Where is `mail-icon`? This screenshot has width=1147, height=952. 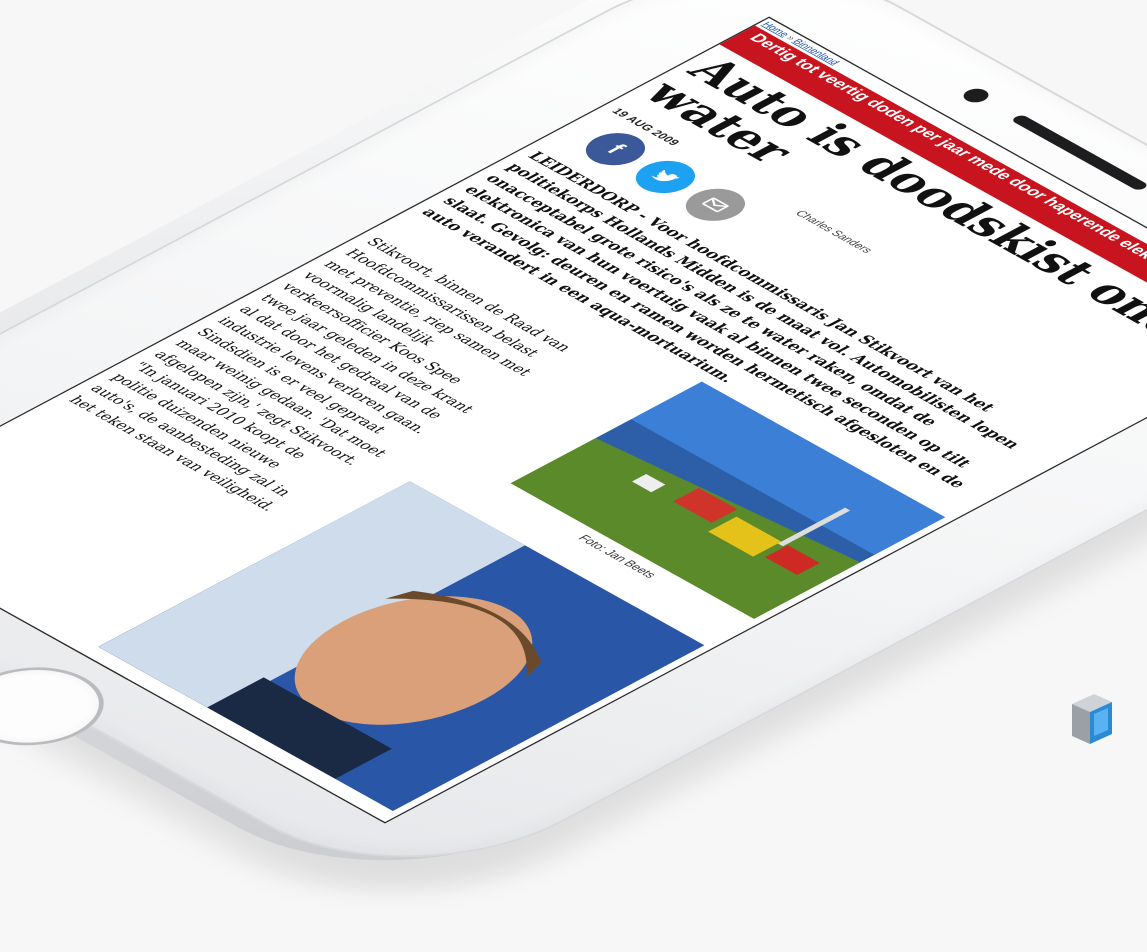 mail-icon is located at coordinates (715, 205).